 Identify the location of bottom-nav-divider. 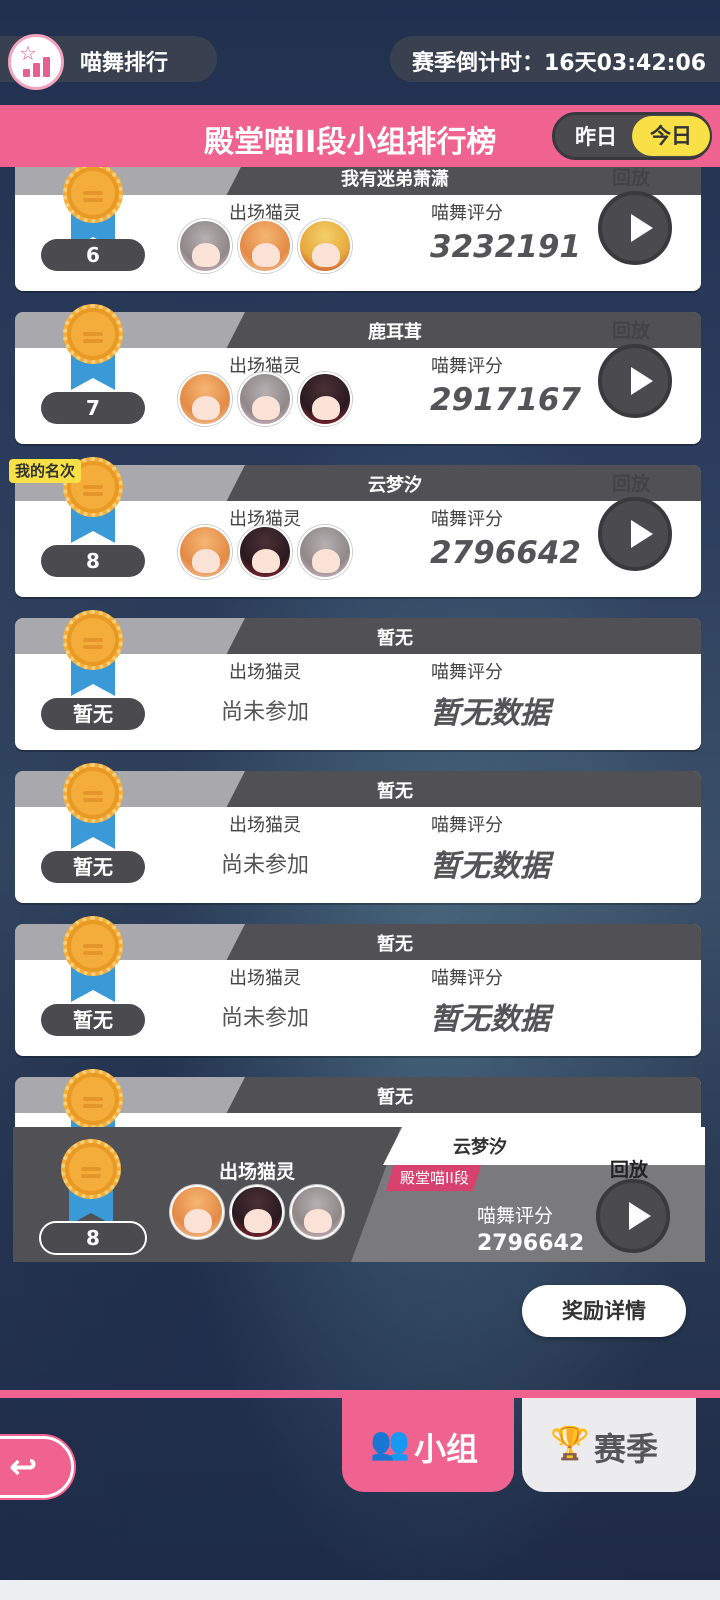
(360, 1394).